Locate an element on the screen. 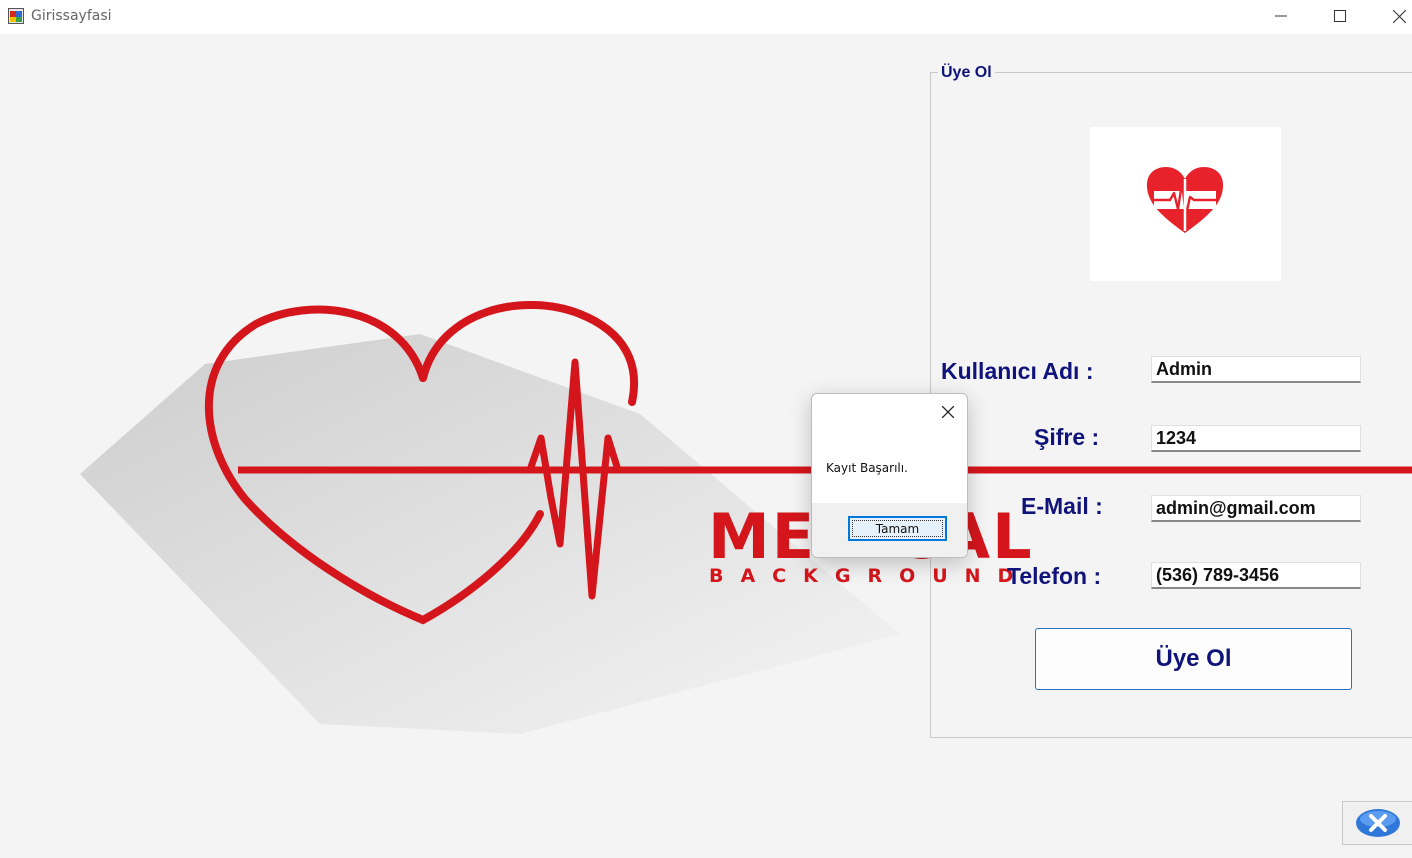 The width and height of the screenshot is (1412, 858). title-bar: Girissayfasi is located at coordinates (706, 17).